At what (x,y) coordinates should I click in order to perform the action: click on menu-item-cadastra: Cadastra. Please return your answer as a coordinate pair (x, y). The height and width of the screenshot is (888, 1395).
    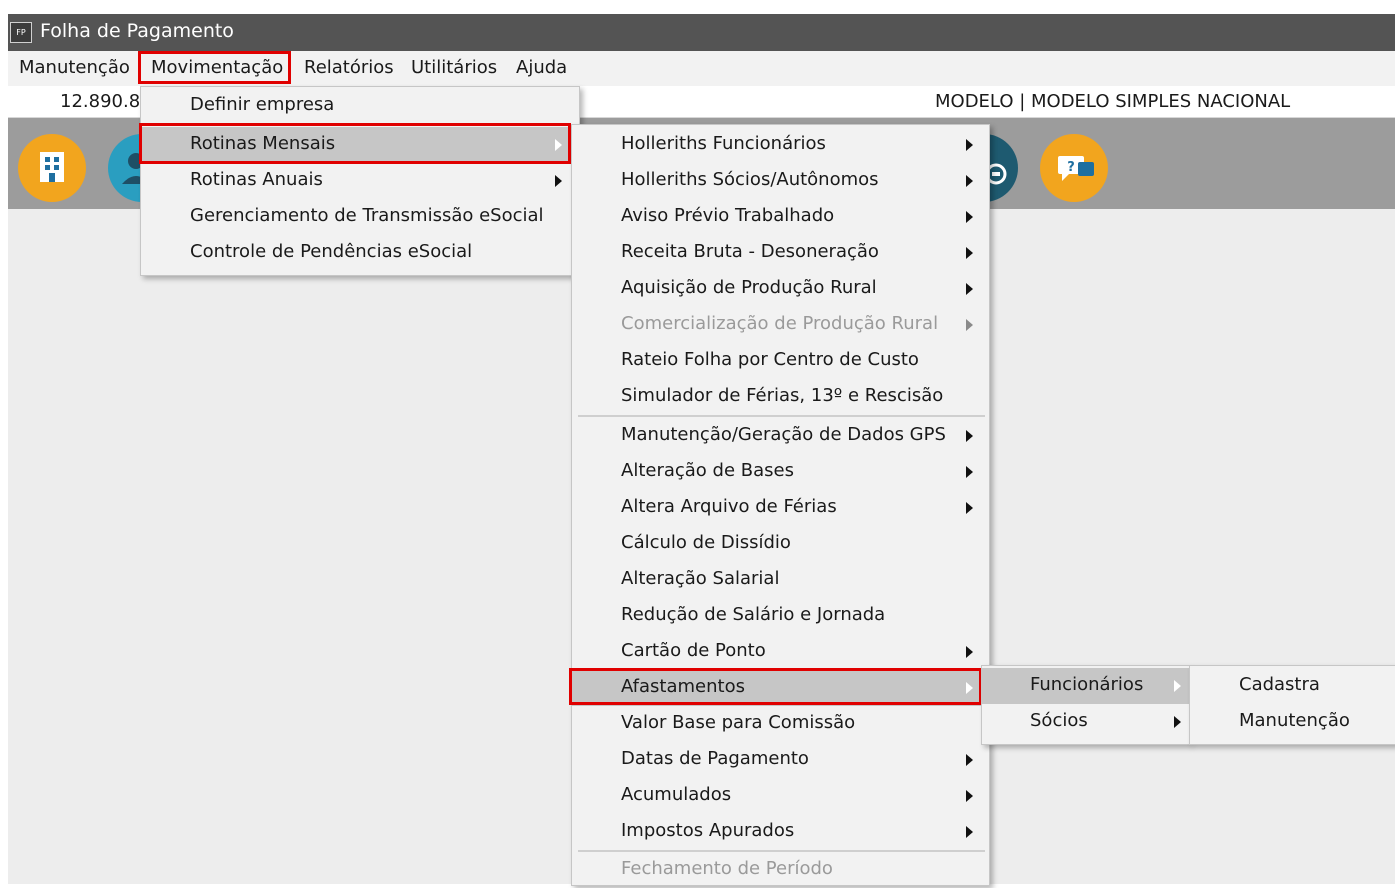
    Looking at the image, I should click on (1292, 686).